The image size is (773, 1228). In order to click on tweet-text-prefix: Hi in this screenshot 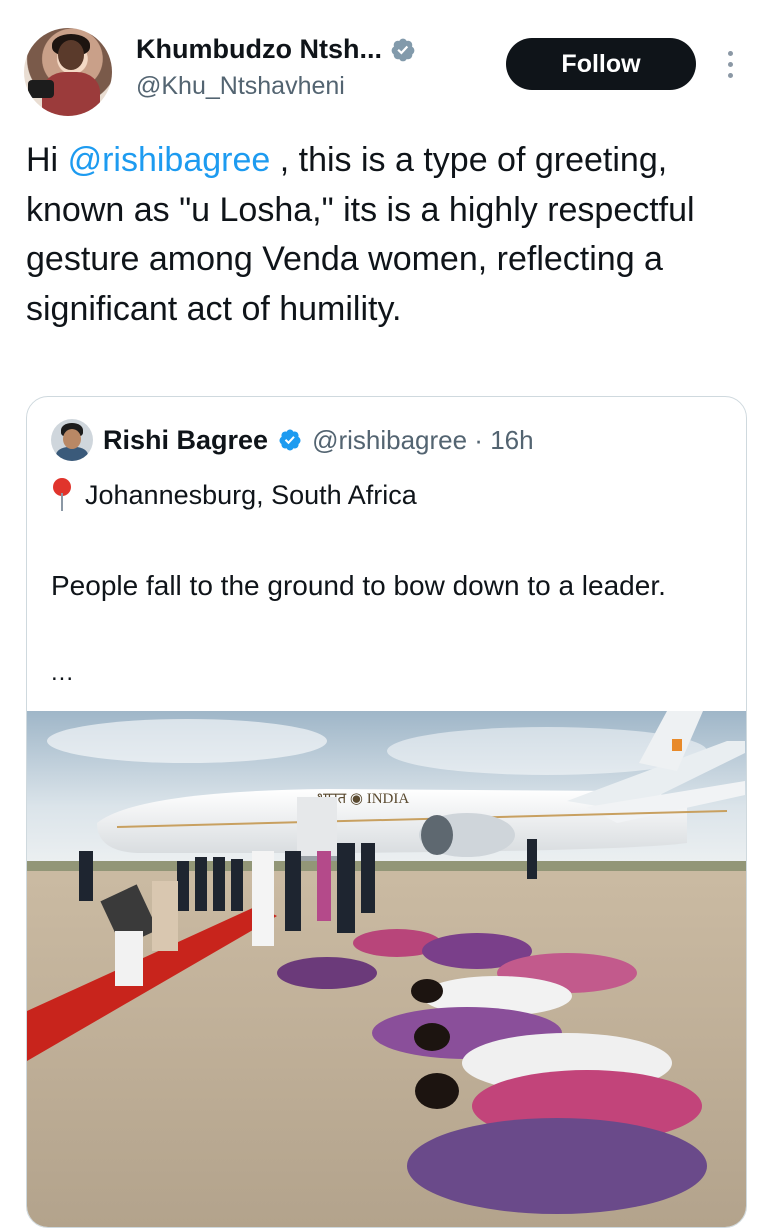, I will do `click(47, 160)`.